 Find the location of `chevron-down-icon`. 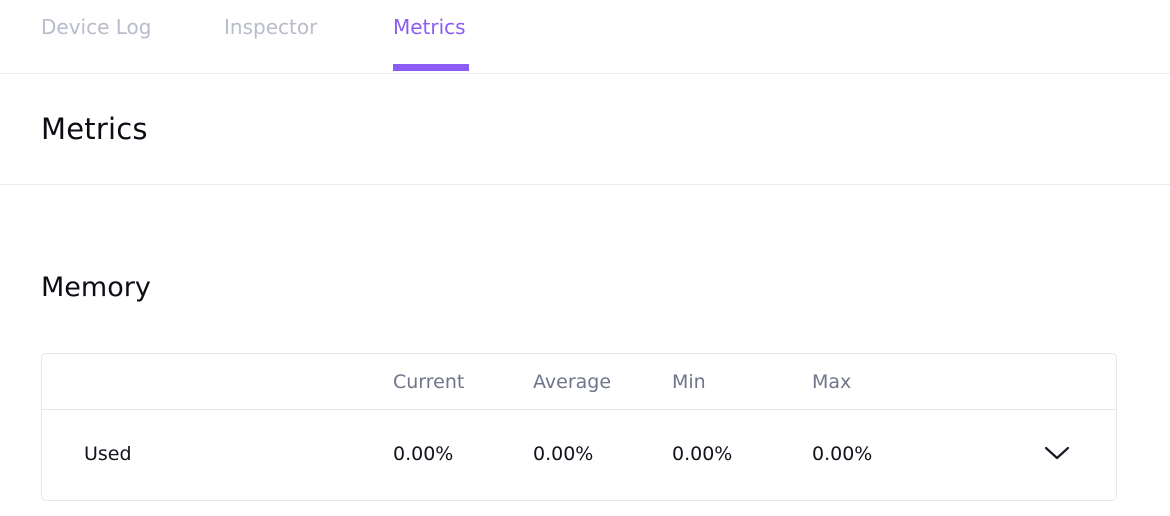

chevron-down-icon is located at coordinates (1057, 453).